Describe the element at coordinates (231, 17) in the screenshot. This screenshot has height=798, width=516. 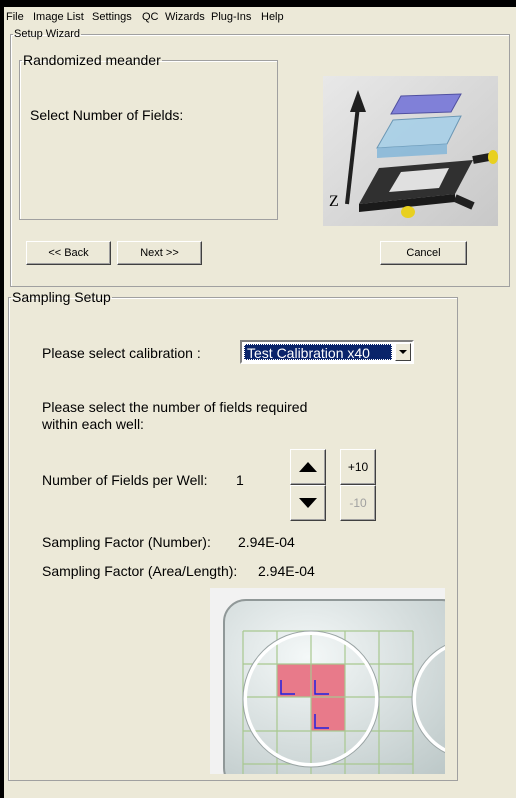
I see `menu-plug-ins: Plug-Ins` at that location.